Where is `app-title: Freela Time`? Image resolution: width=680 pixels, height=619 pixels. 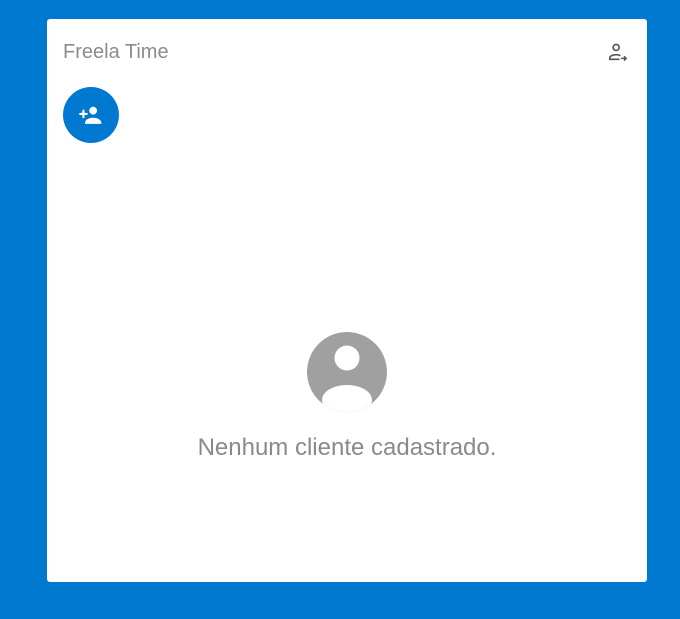 app-title: Freela Time is located at coordinates (116, 52).